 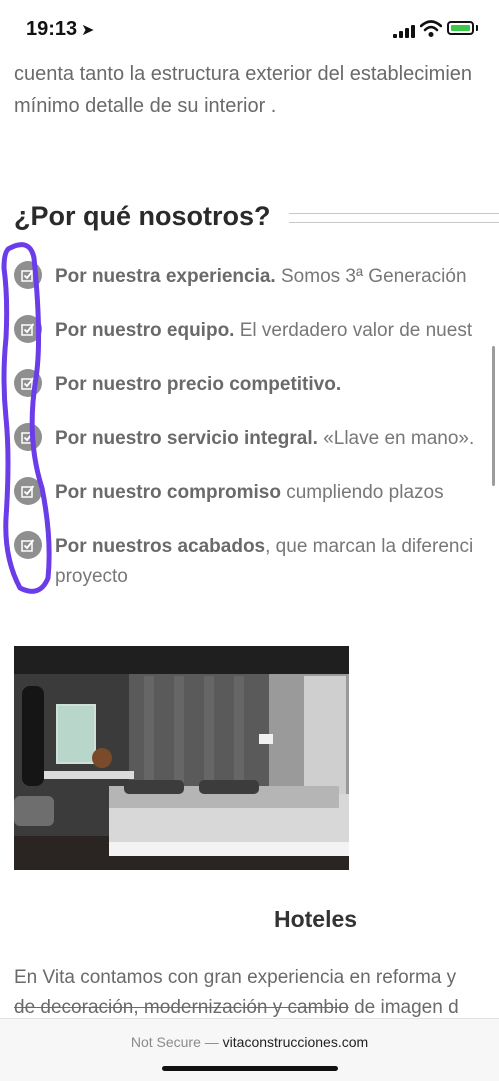 What do you see at coordinates (371, 276) in the screenshot?
I see `reason-rest: Somos 3ª Generación` at bounding box center [371, 276].